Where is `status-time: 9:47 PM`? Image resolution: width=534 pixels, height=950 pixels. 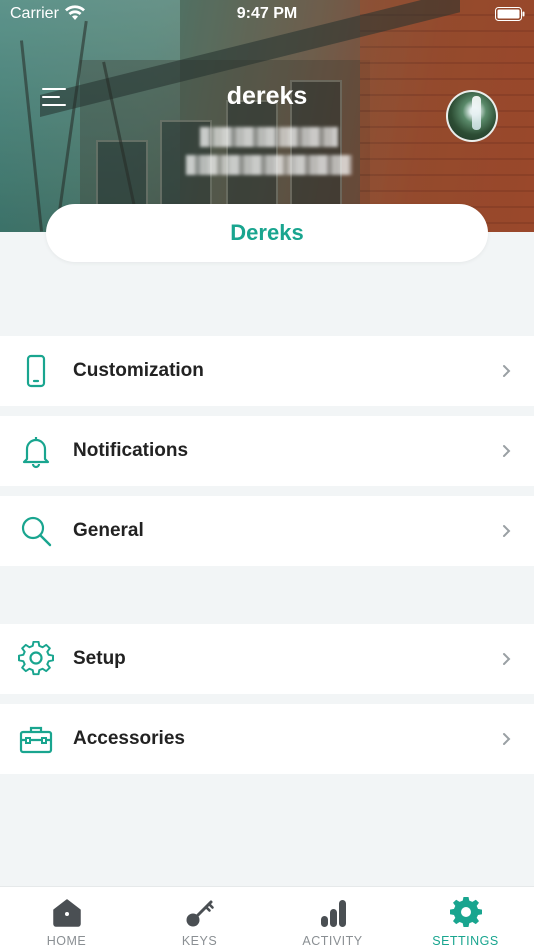
status-time: 9:47 PM is located at coordinates (267, 13).